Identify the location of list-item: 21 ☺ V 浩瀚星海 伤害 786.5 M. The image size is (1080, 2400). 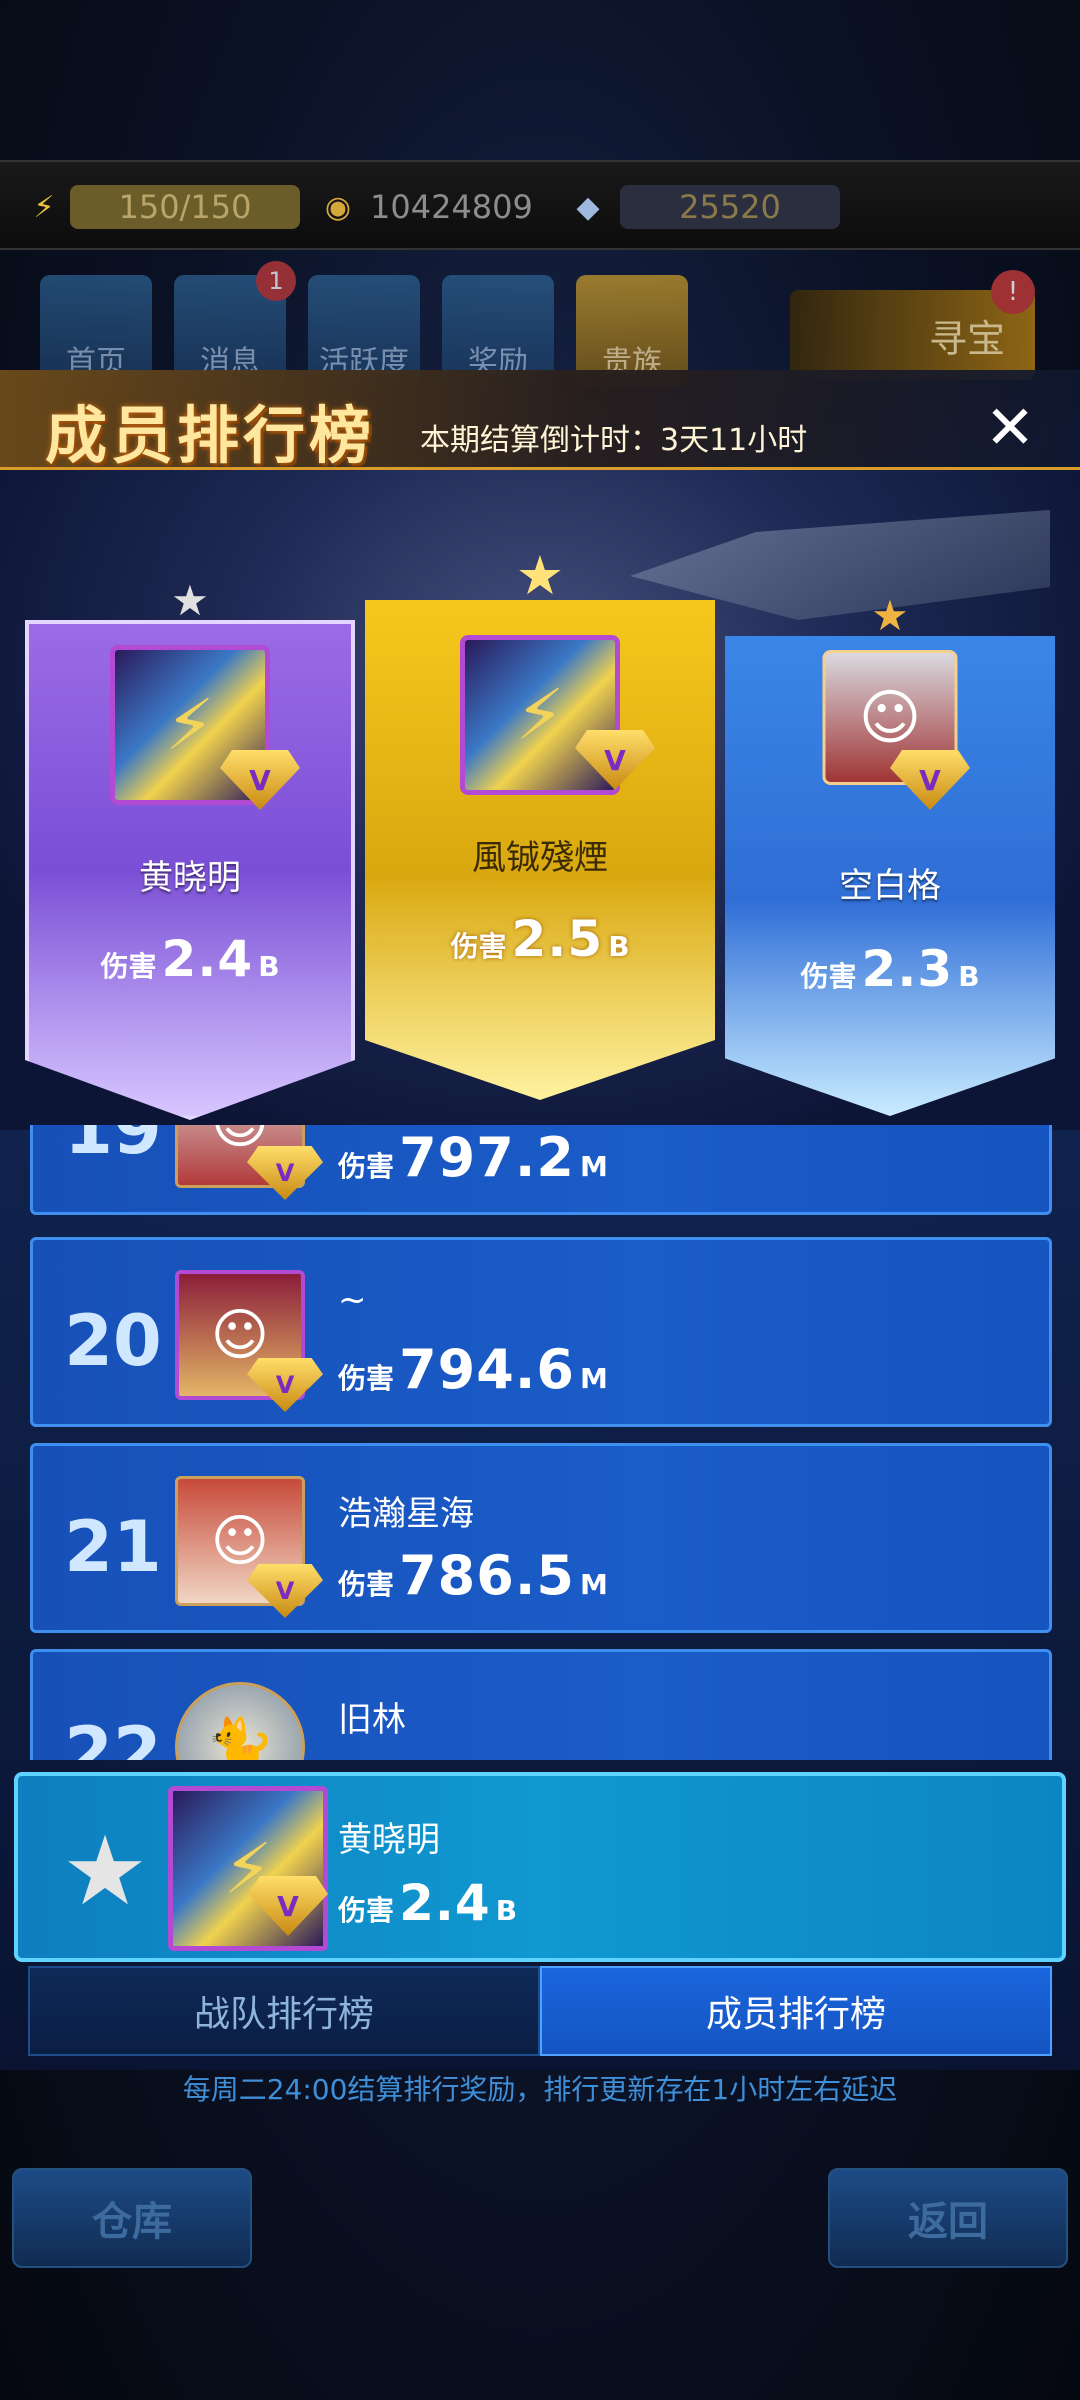
(541, 1538).